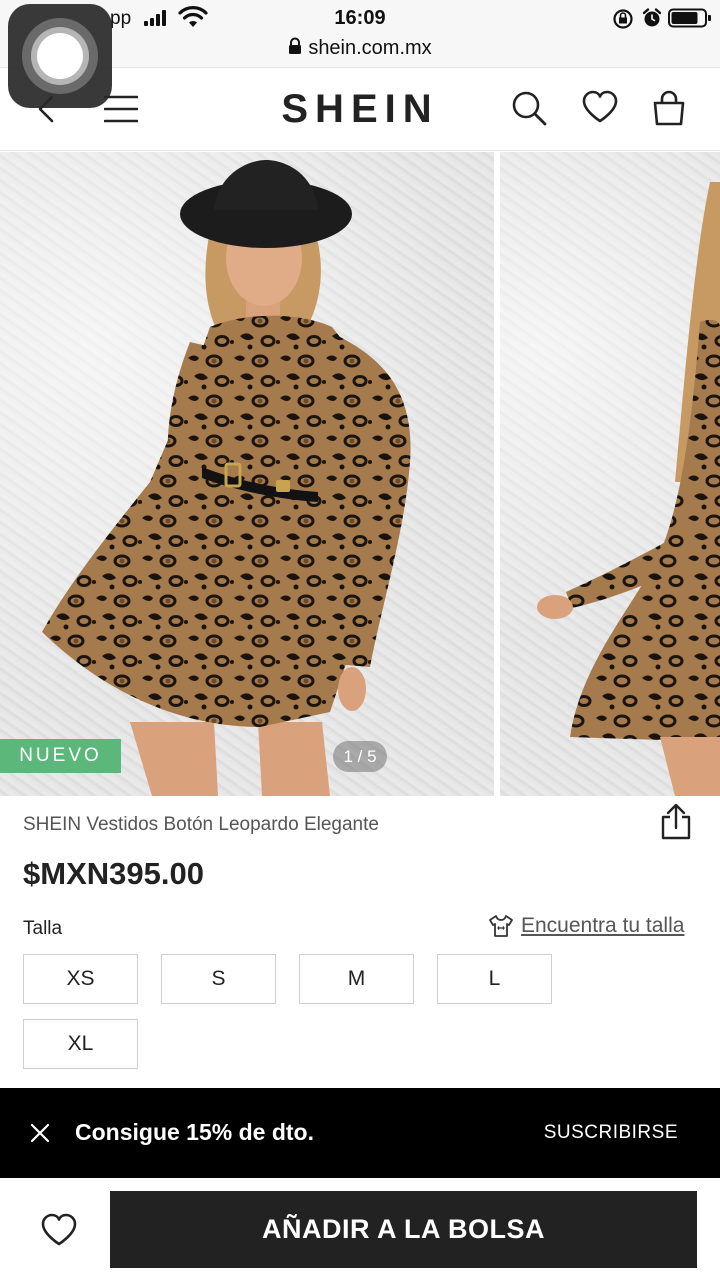 This screenshot has height=1280, width=720. Describe the element at coordinates (295, 45) in the screenshot. I see `lock-icon` at that location.